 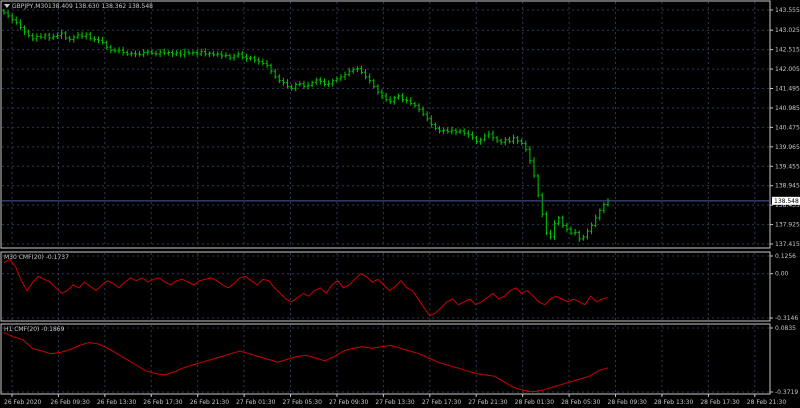 What do you see at coordinates (787, 50) in the screenshot?
I see `price-label: 142.515` at bounding box center [787, 50].